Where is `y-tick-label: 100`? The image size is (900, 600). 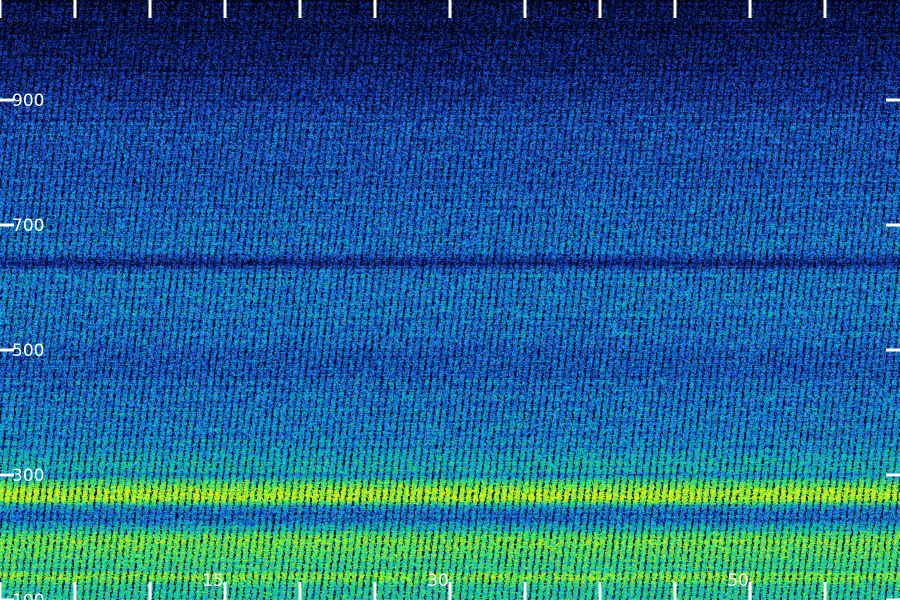 y-tick-label: 100 is located at coordinates (28, 595).